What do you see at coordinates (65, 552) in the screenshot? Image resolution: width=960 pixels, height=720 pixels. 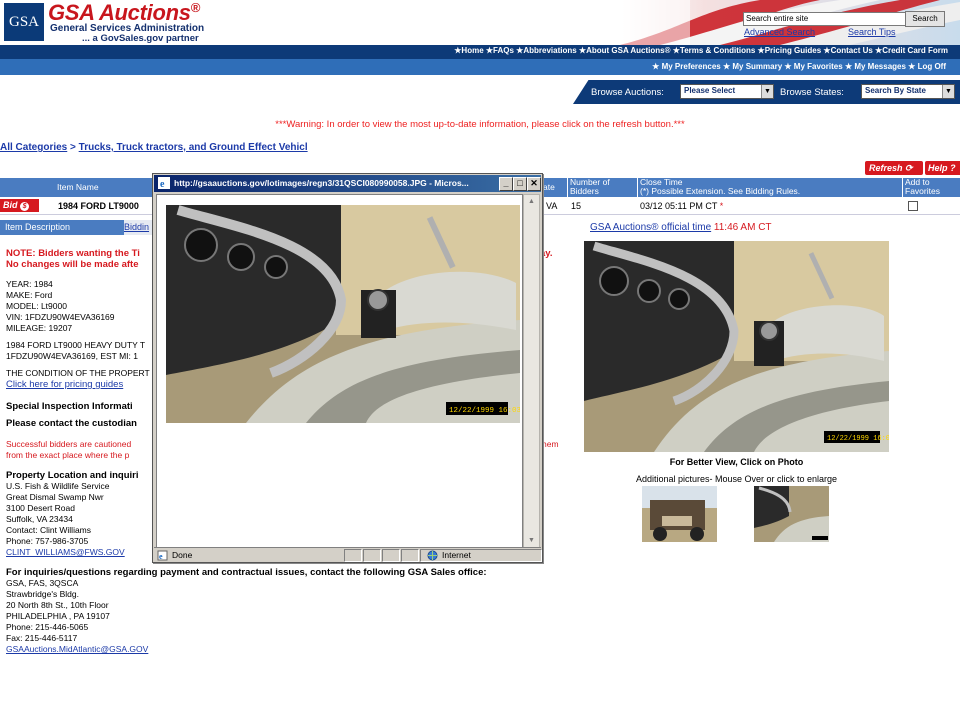 I see `contact-email-link: CLINT_WILLIAMS@FWS.GOV` at bounding box center [65, 552].